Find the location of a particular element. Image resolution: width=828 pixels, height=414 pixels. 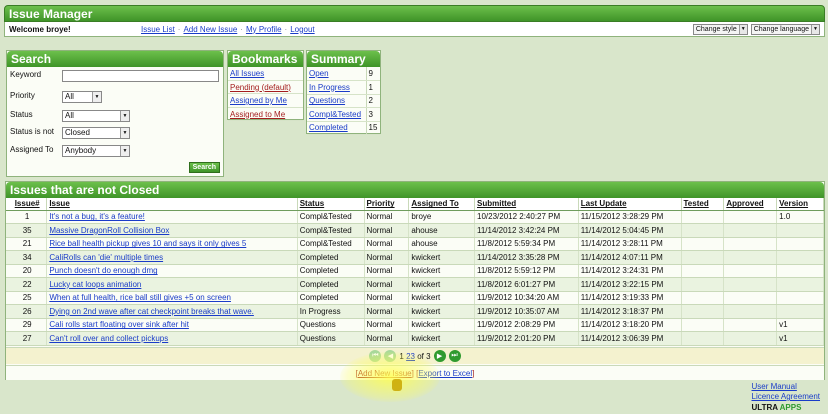

issue-link: Can't roll over and collect pickups is located at coordinates (108, 338).